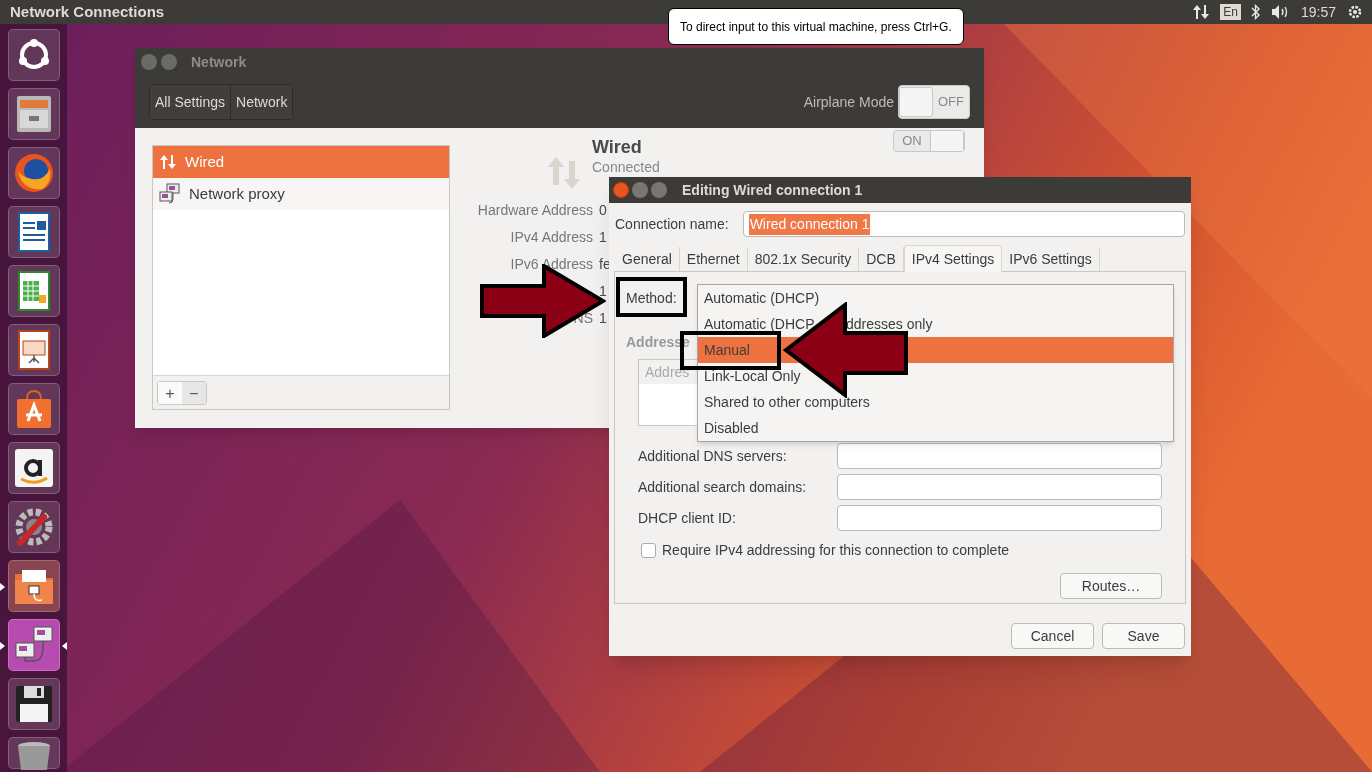  What do you see at coordinates (1201, 12) in the screenshot?
I see `network-arrows-icon` at bounding box center [1201, 12].